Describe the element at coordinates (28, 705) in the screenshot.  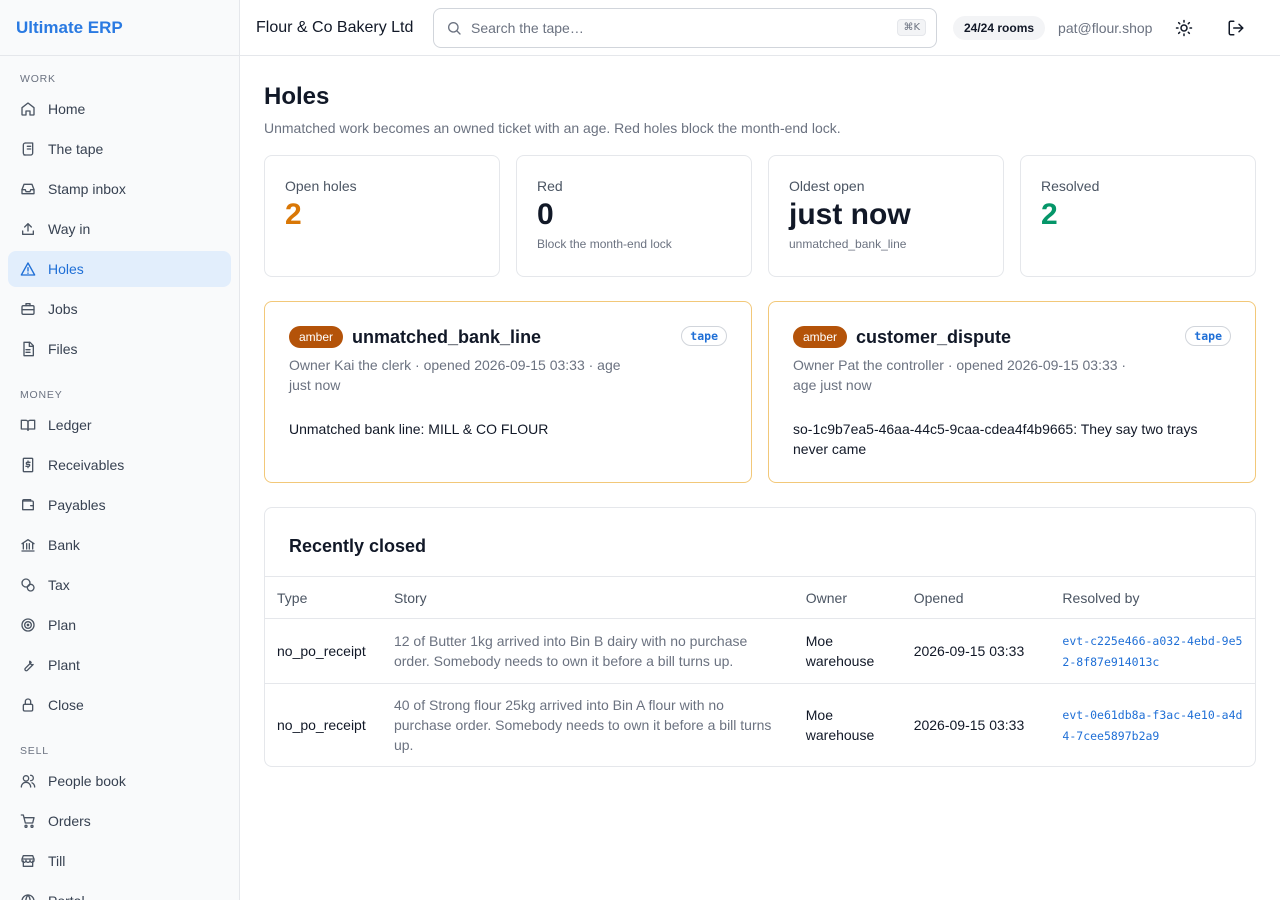
I see `lock-icon` at that location.